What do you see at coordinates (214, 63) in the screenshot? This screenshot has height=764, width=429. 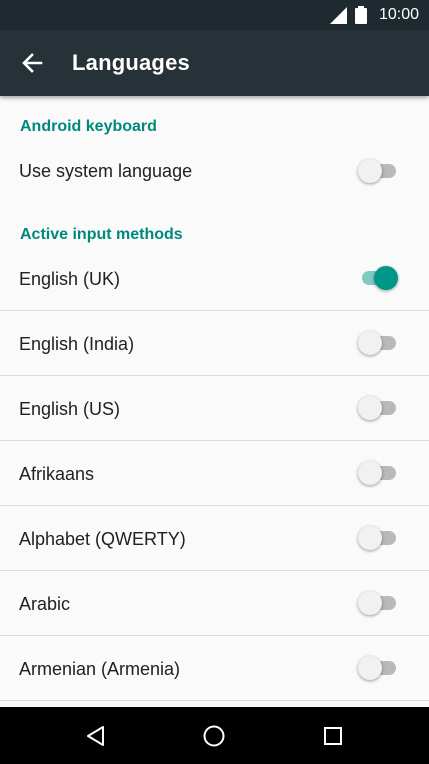 I see `app-bar: Languages` at bounding box center [214, 63].